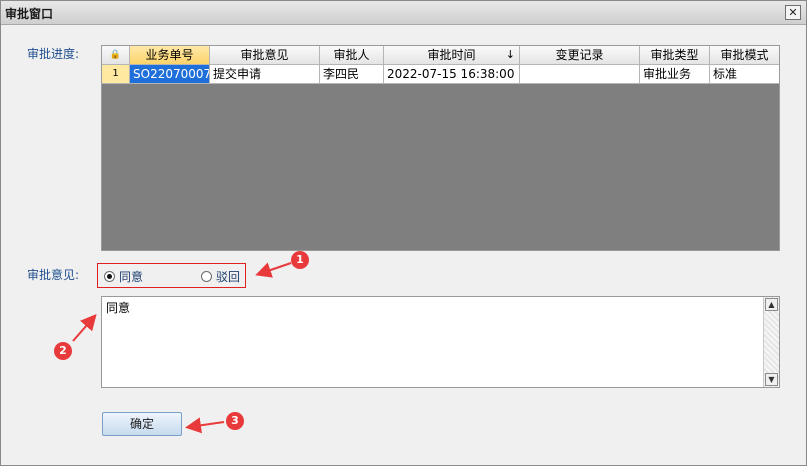  I want to click on callout-3-arrow, so click(205, 425).